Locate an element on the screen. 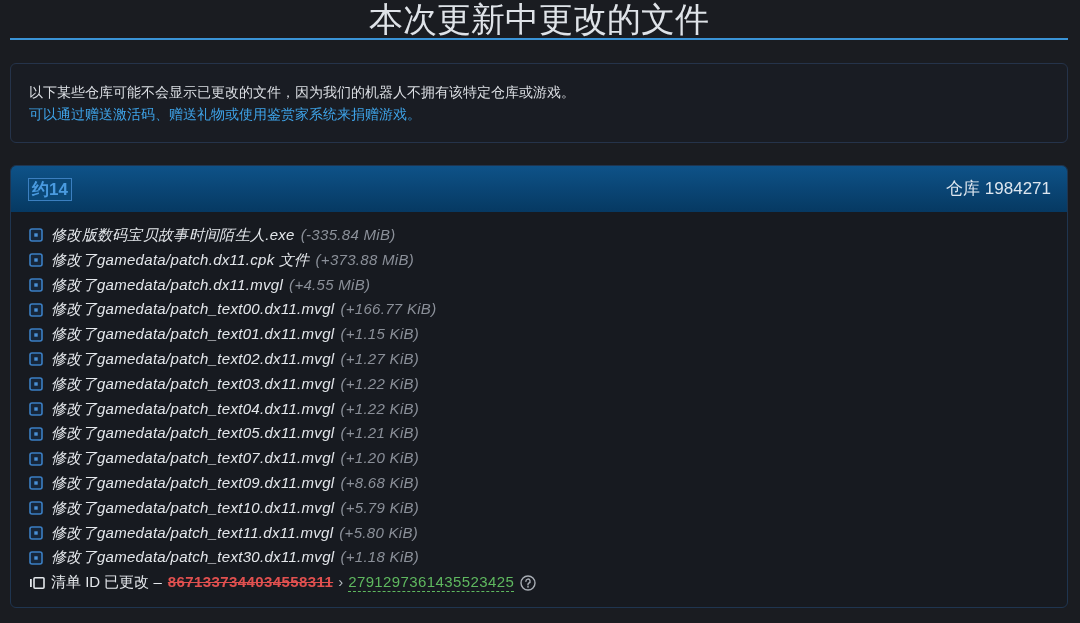 This screenshot has height=623, width=1080. file-change-text: 修改了gamedata/patch_text07.dx11.mvgl is located at coordinates (193, 458).